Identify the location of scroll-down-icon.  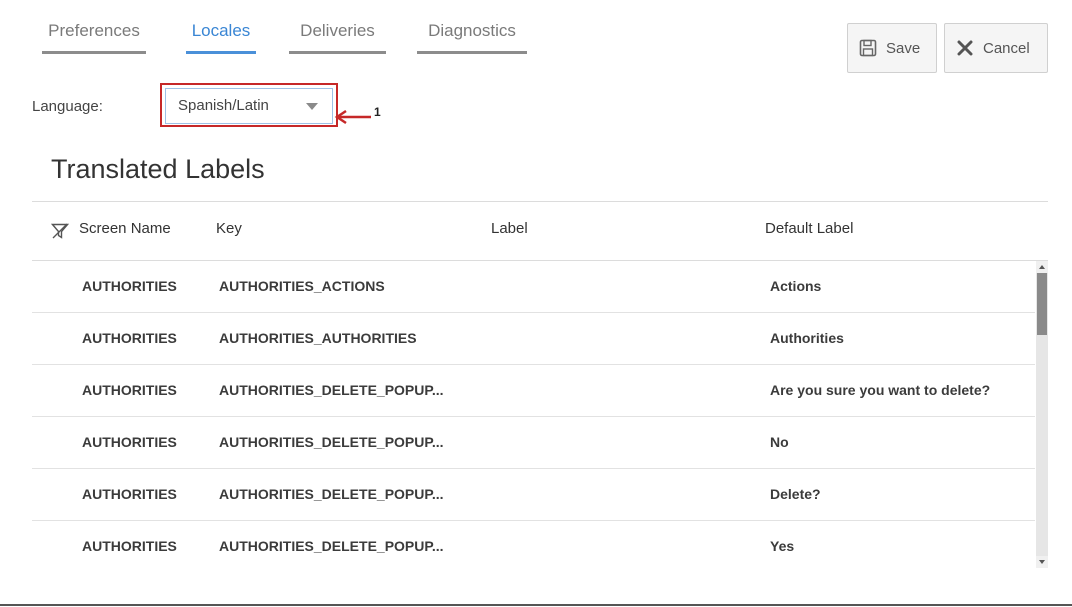
(1042, 562).